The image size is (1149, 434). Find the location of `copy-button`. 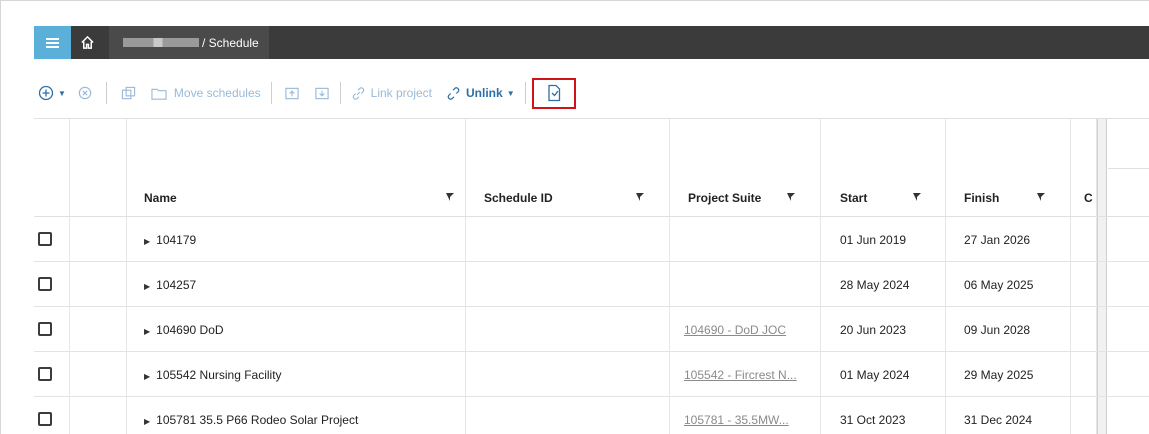

copy-button is located at coordinates (128, 93).